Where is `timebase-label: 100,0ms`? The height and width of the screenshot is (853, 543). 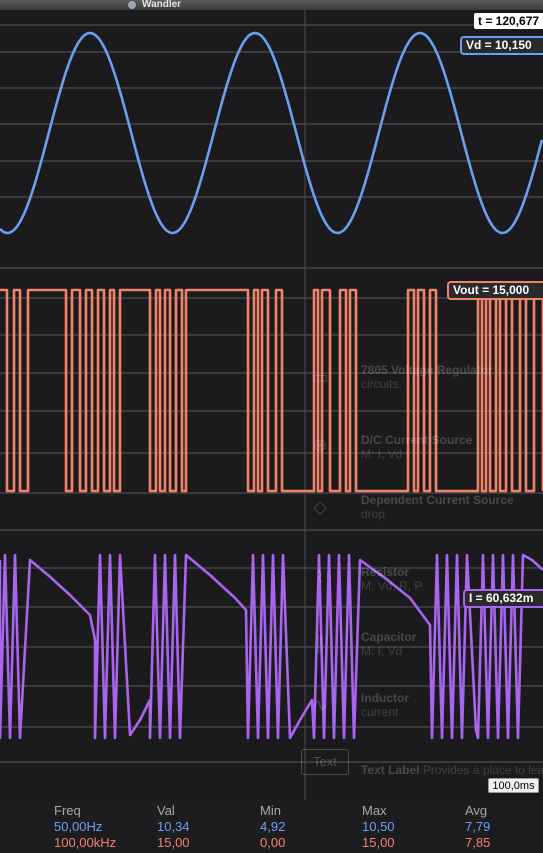
timebase-label: 100,0ms is located at coordinates (513, 785).